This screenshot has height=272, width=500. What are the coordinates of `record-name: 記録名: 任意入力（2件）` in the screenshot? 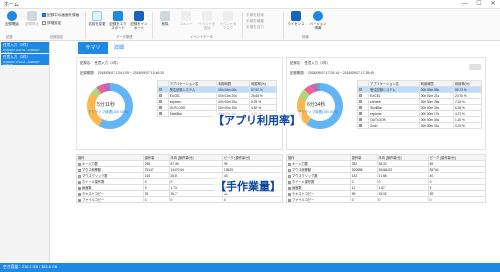 It's located at (100, 63).